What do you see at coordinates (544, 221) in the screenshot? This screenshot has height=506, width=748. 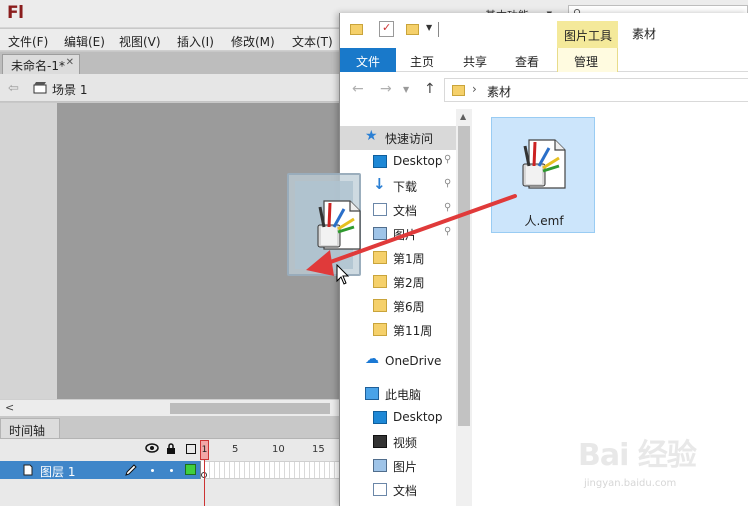 I see `file-name: 人.emf` at bounding box center [544, 221].